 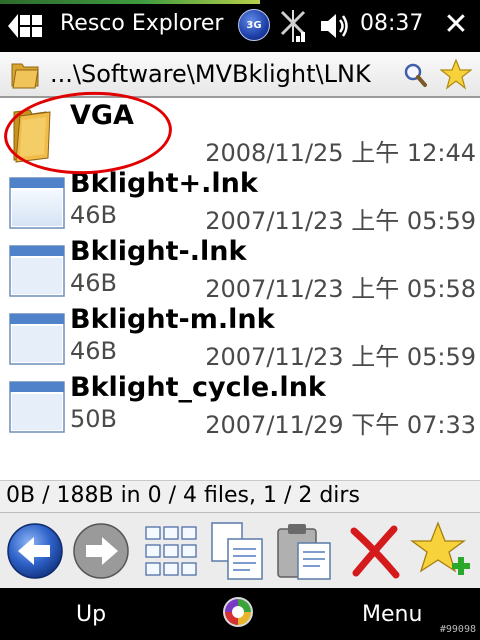 I want to click on watermark-text: #99098, so click(x=457, y=629).